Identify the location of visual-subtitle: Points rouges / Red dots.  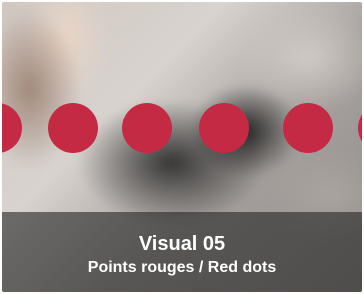
(182, 267).